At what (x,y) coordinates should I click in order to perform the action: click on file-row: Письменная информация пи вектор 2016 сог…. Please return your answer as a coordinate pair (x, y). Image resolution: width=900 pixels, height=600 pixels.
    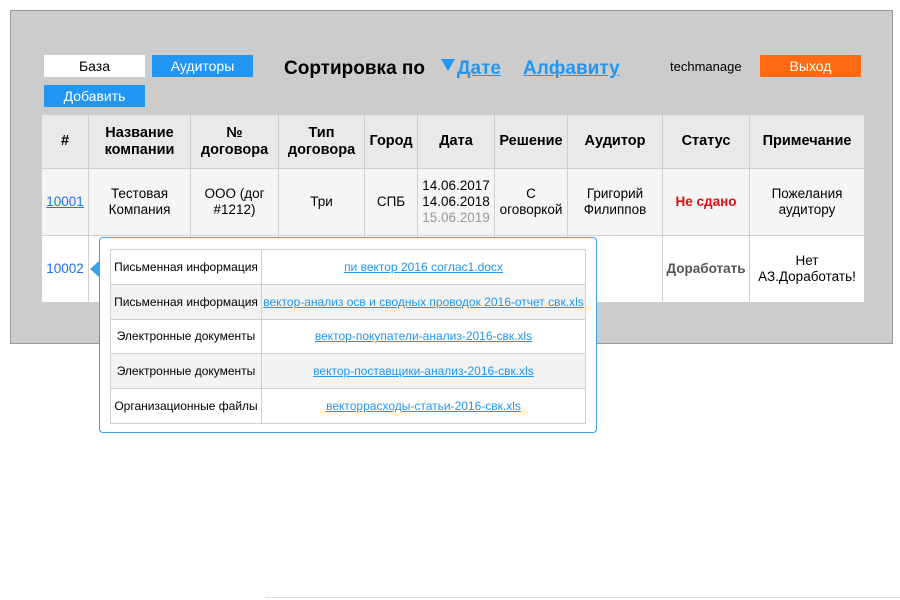
    Looking at the image, I should click on (348, 267).